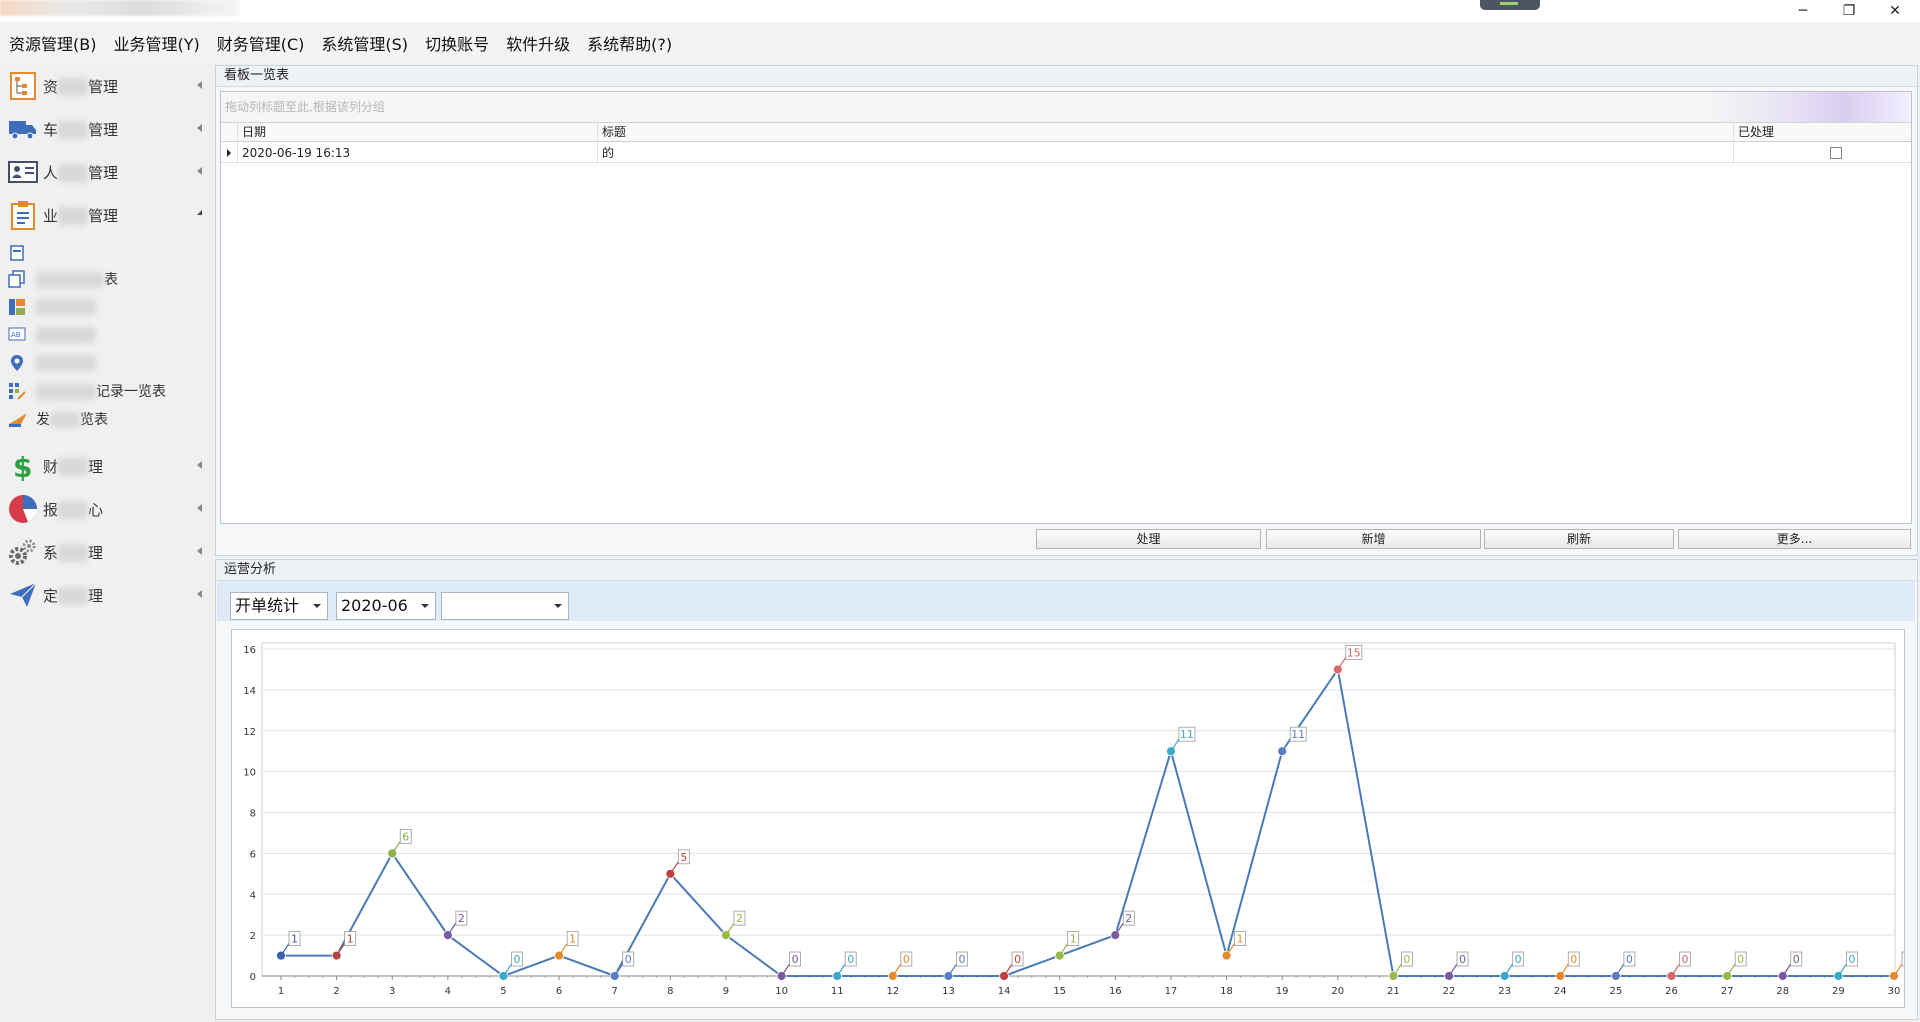  Describe the element at coordinates (17, 391) in the screenshot. I see `grid-edit-icon` at that location.